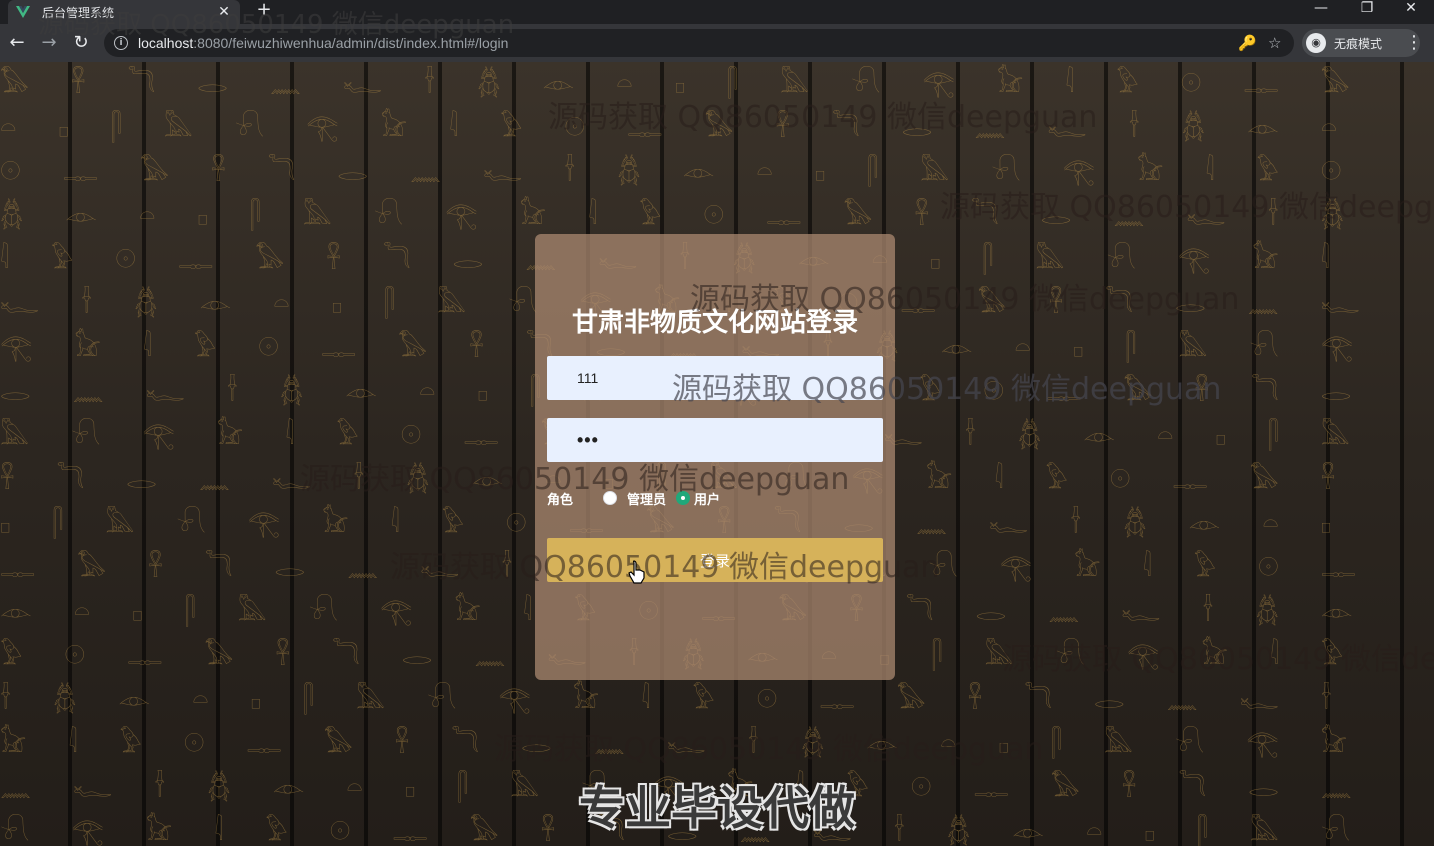  I want to click on back-arrow-icon: ←, so click(17, 43).